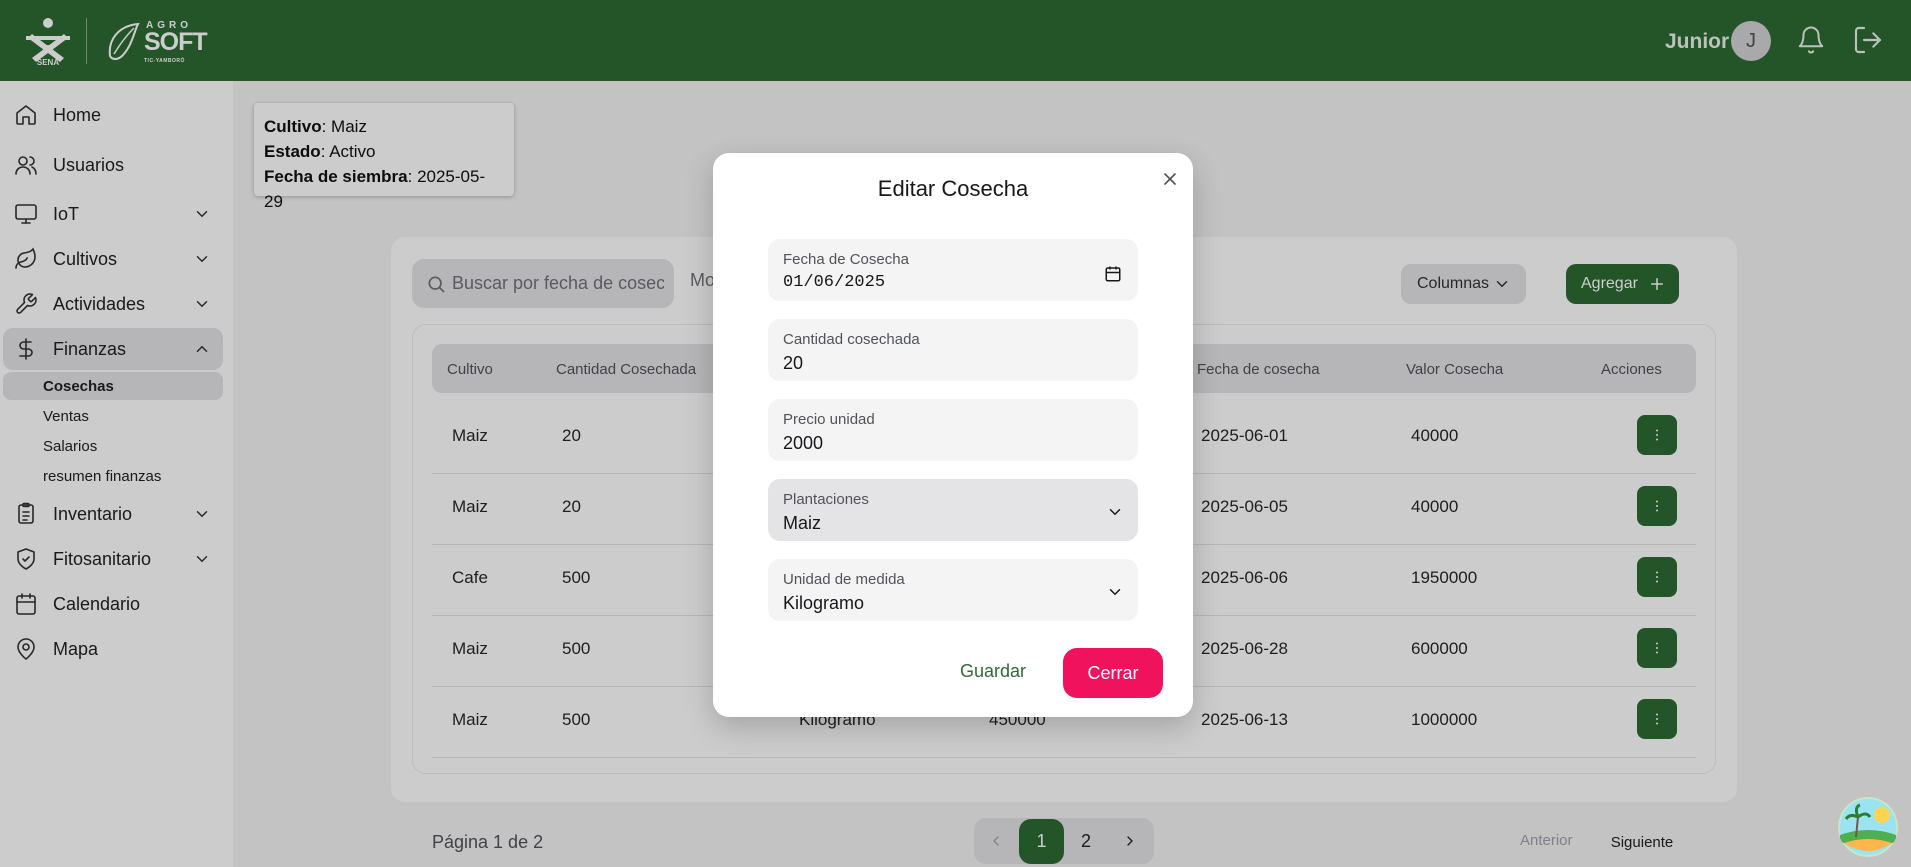 Image resolution: width=1911 pixels, height=867 pixels. What do you see at coordinates (953, 510) in the screenshot?
I see `plantaciones-select: Plantaciones Maiz` at bounding box center [953, 510].